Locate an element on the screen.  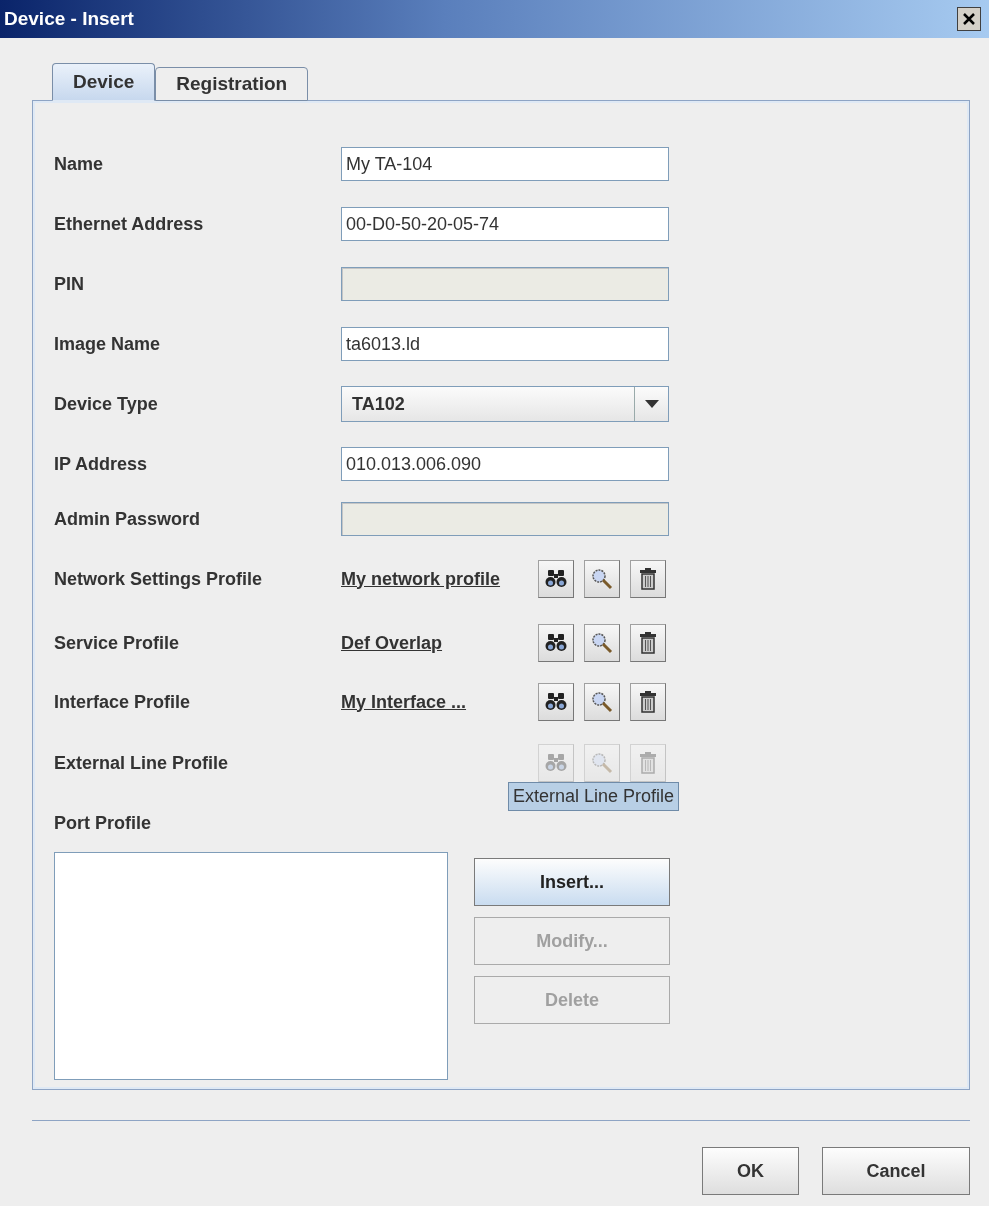
field-label: Interface Profile is located at coordinates (123, 702).